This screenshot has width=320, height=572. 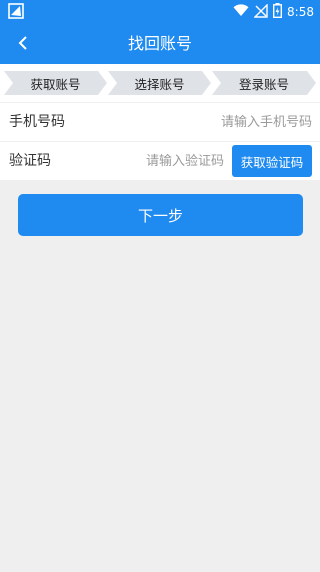 I want to click on nav-bar: 找回账号, so click(x=160, y=44).